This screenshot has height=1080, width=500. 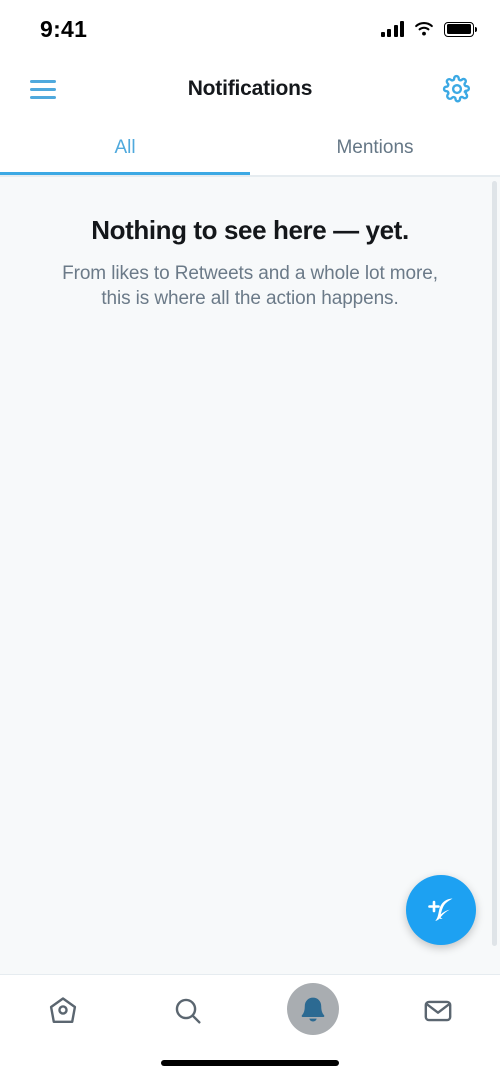 I want to click on notifications-tabs: All Mentions, so click(x=250, y=148).